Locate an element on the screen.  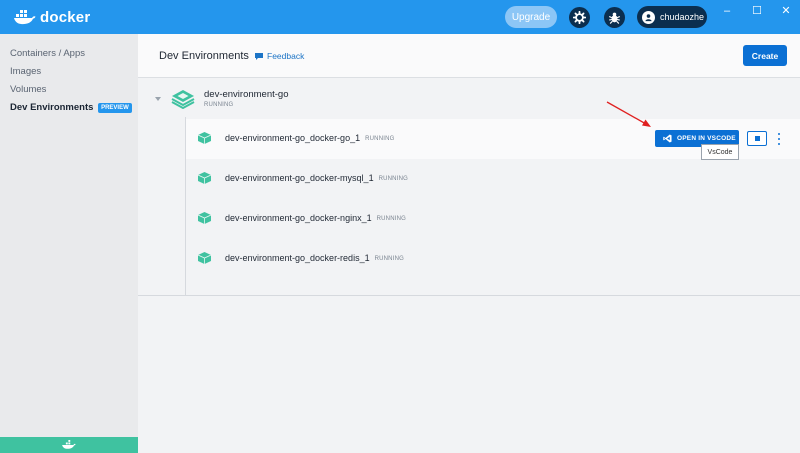
sidebar-item-label: Dev Environments is located at coordinates (52, 107).